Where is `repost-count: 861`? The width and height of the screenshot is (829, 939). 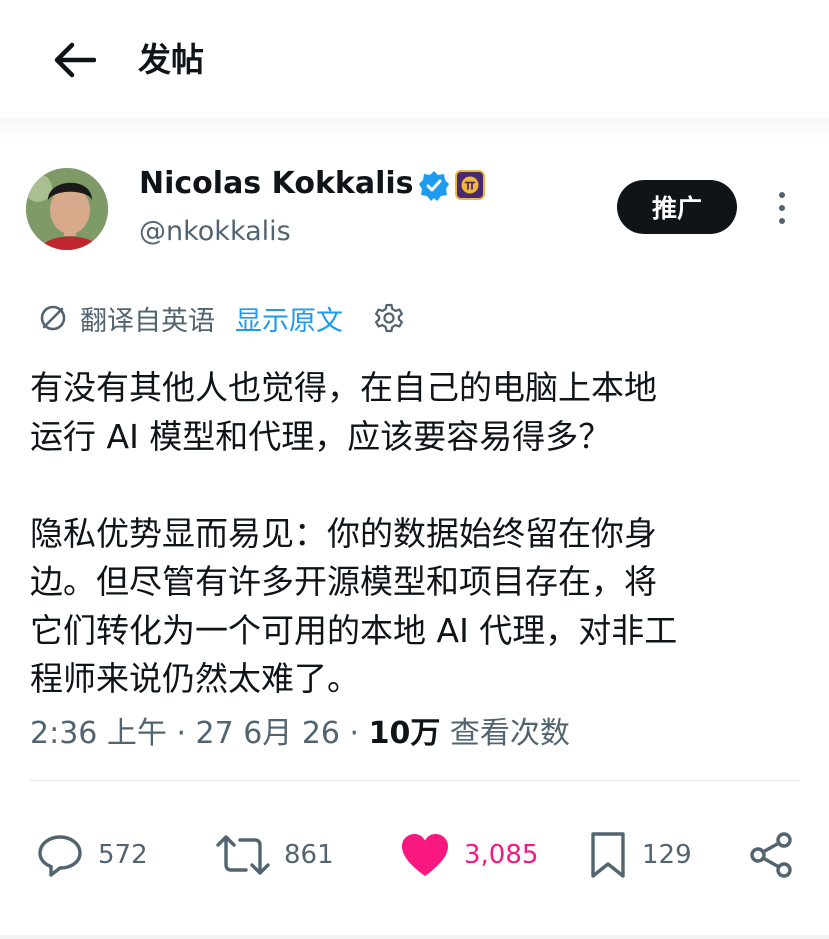 repost-count: 861 is located at coordinates (309, 855).